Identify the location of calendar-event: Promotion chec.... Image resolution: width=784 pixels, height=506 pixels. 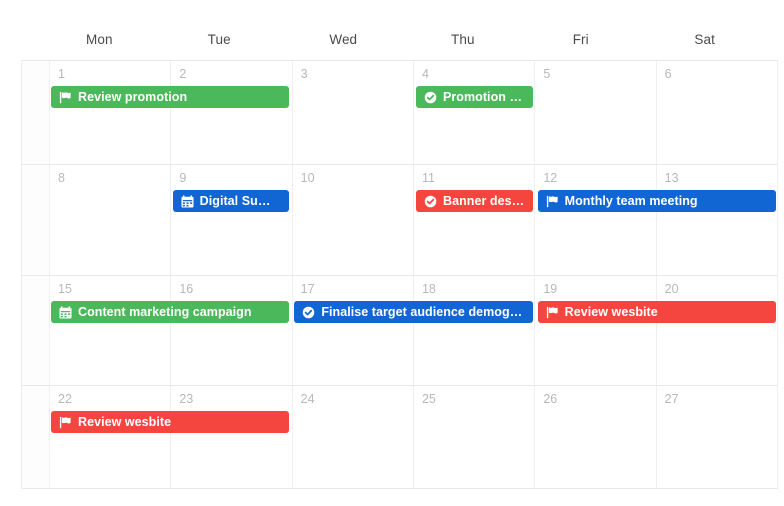
(474, 97).